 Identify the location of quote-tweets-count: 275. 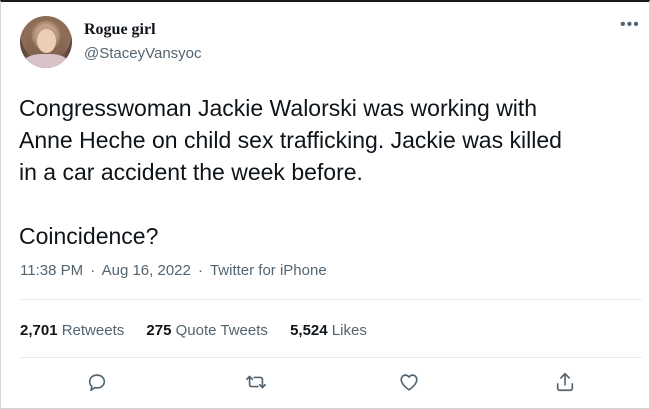
(159, 330).